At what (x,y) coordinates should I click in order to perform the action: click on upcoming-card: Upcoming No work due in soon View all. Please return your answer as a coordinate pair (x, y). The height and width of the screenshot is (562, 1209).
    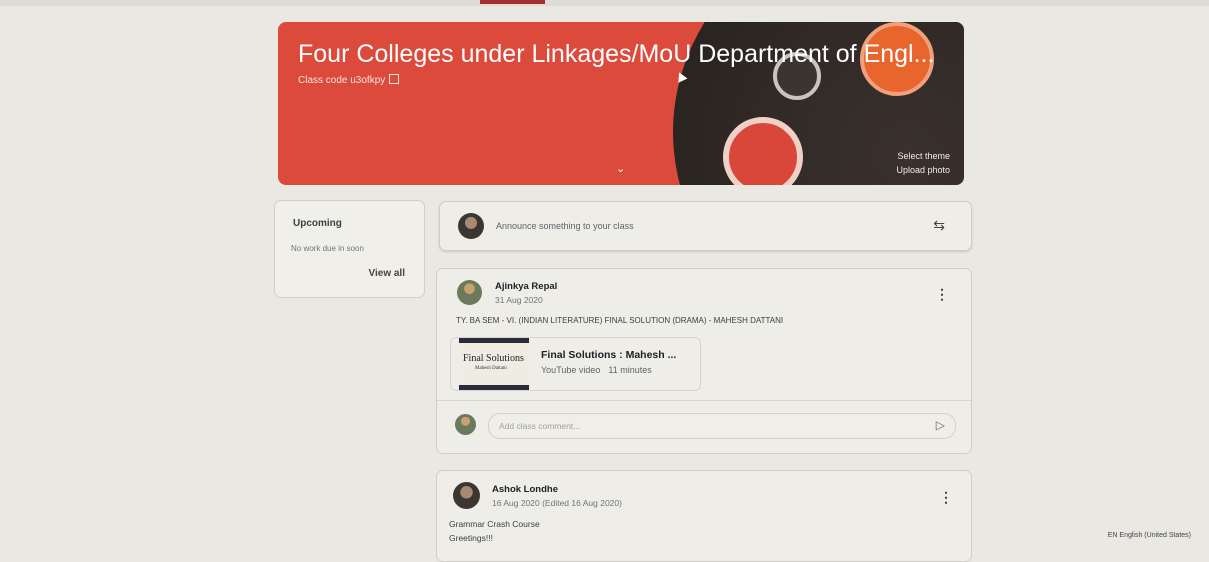
    Looking at the image, I should click on (349, 249).